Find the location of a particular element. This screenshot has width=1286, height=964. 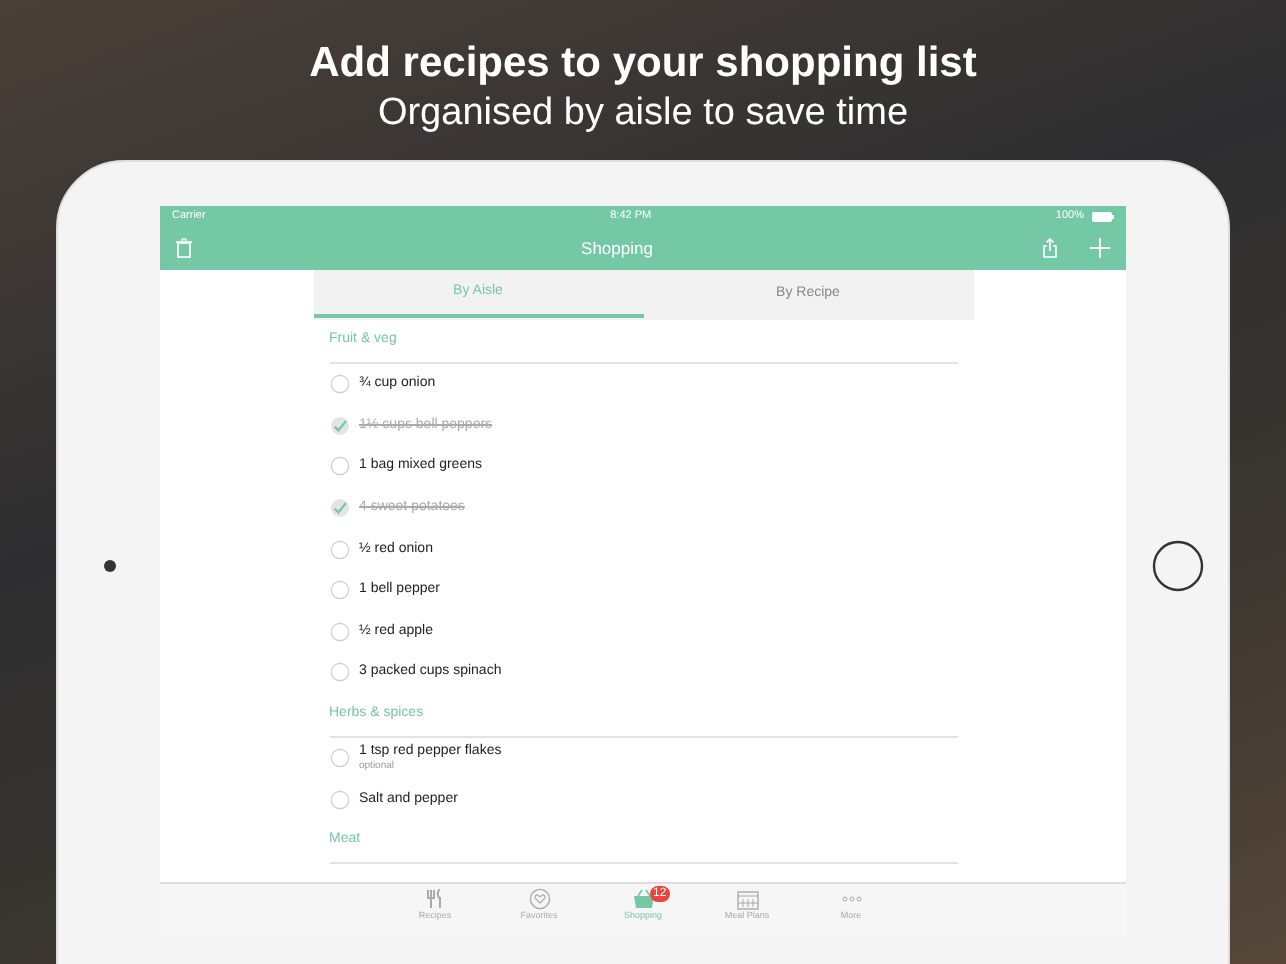

subheadline: Organised by aisle to save time is located at coordinates (643, 114).